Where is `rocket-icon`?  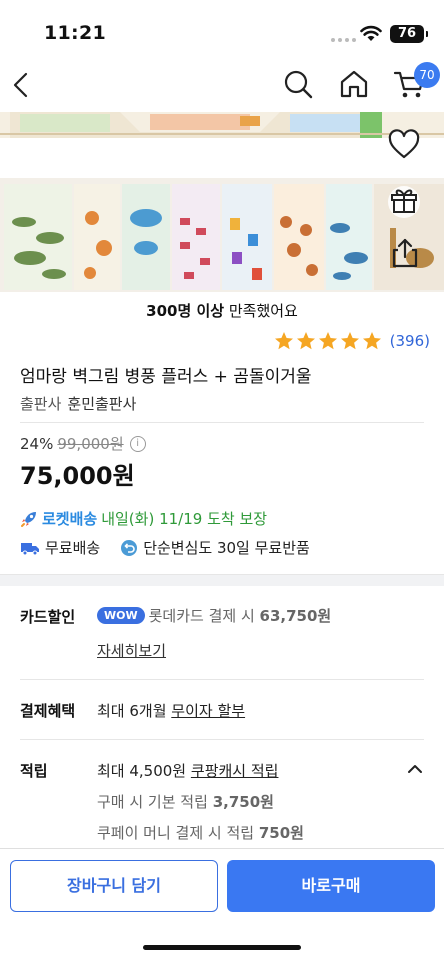 rocket-icon is located at coordinates (28, 519).